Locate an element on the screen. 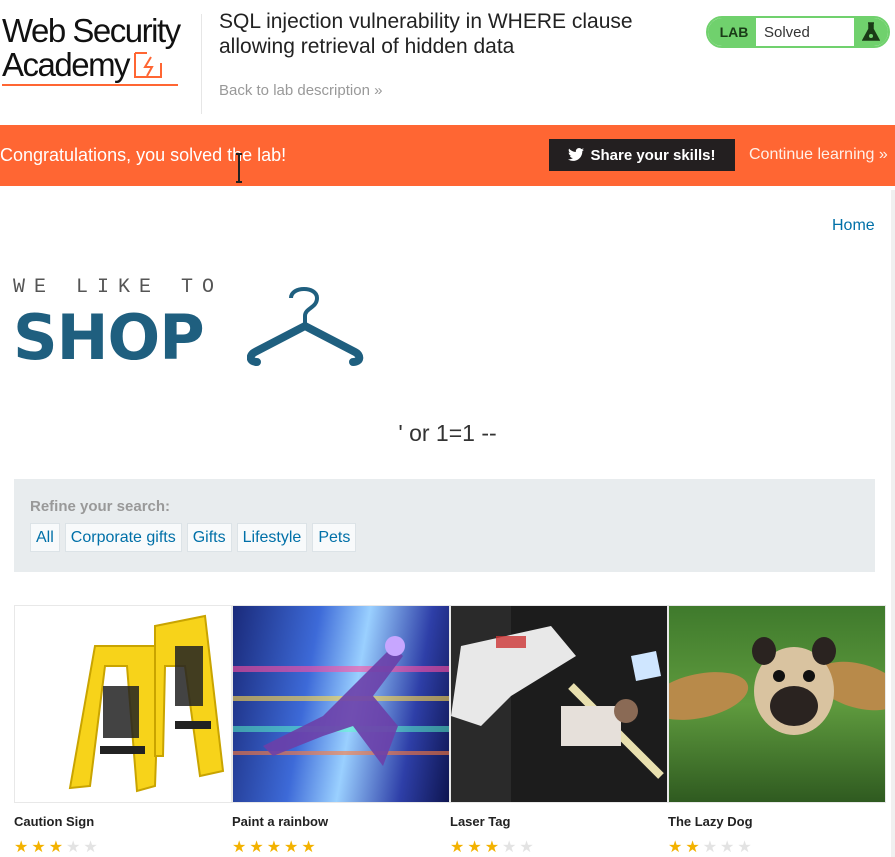  bolt-icon is located at coordinates (148, 65).